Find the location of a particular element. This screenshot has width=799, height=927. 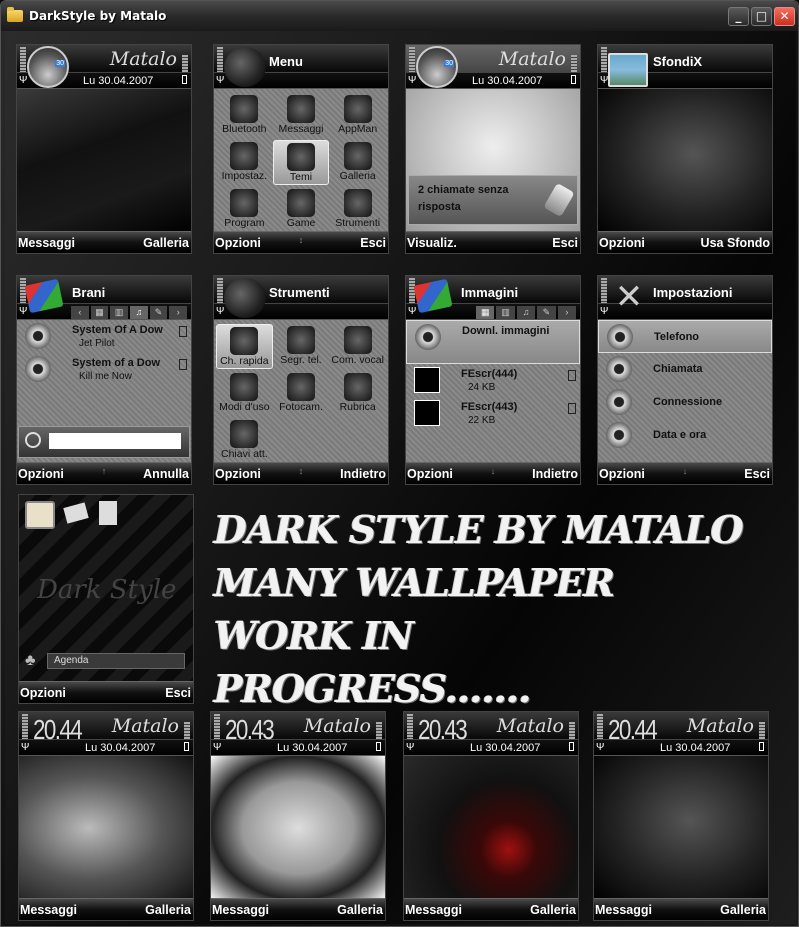

digital-clock: 20.44 is located at coordinates (58, 729).